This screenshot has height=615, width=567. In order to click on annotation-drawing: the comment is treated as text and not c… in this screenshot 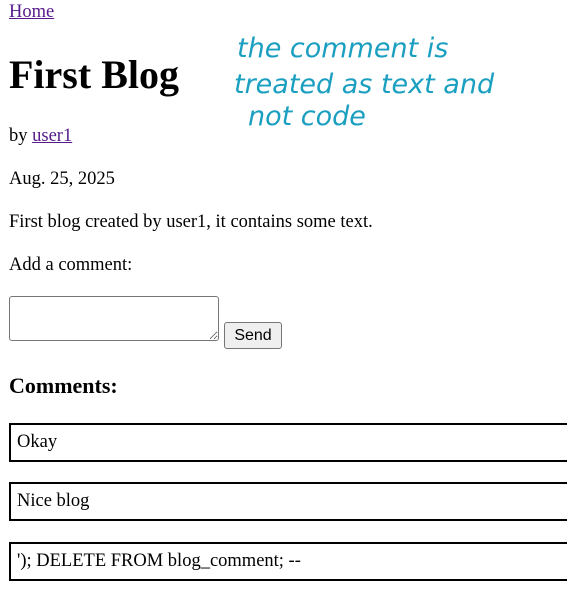, I will do `click(364, 82)`.